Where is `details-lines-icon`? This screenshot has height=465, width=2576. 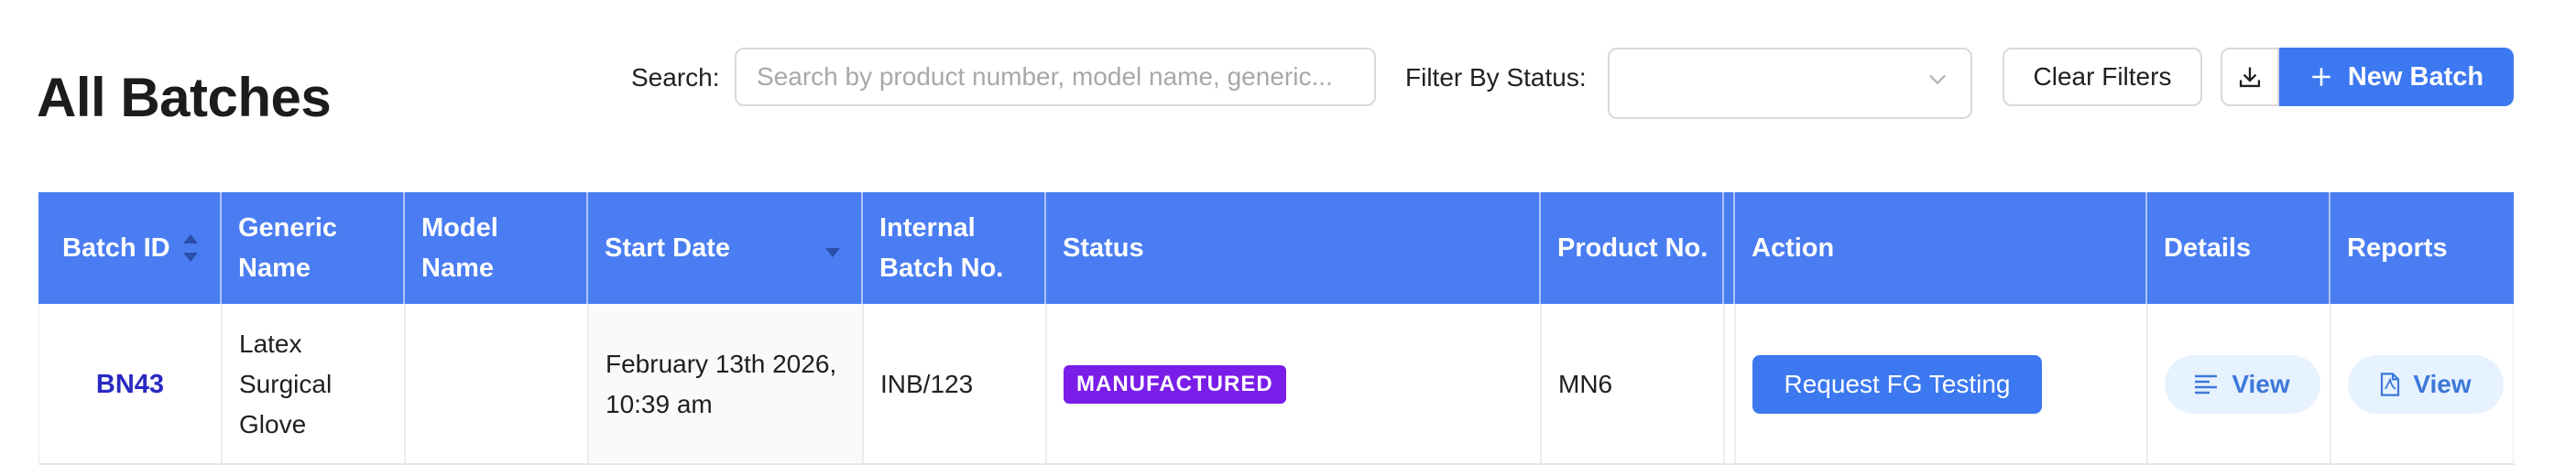
details-lines-icon is located at coordinates (2206, 384).